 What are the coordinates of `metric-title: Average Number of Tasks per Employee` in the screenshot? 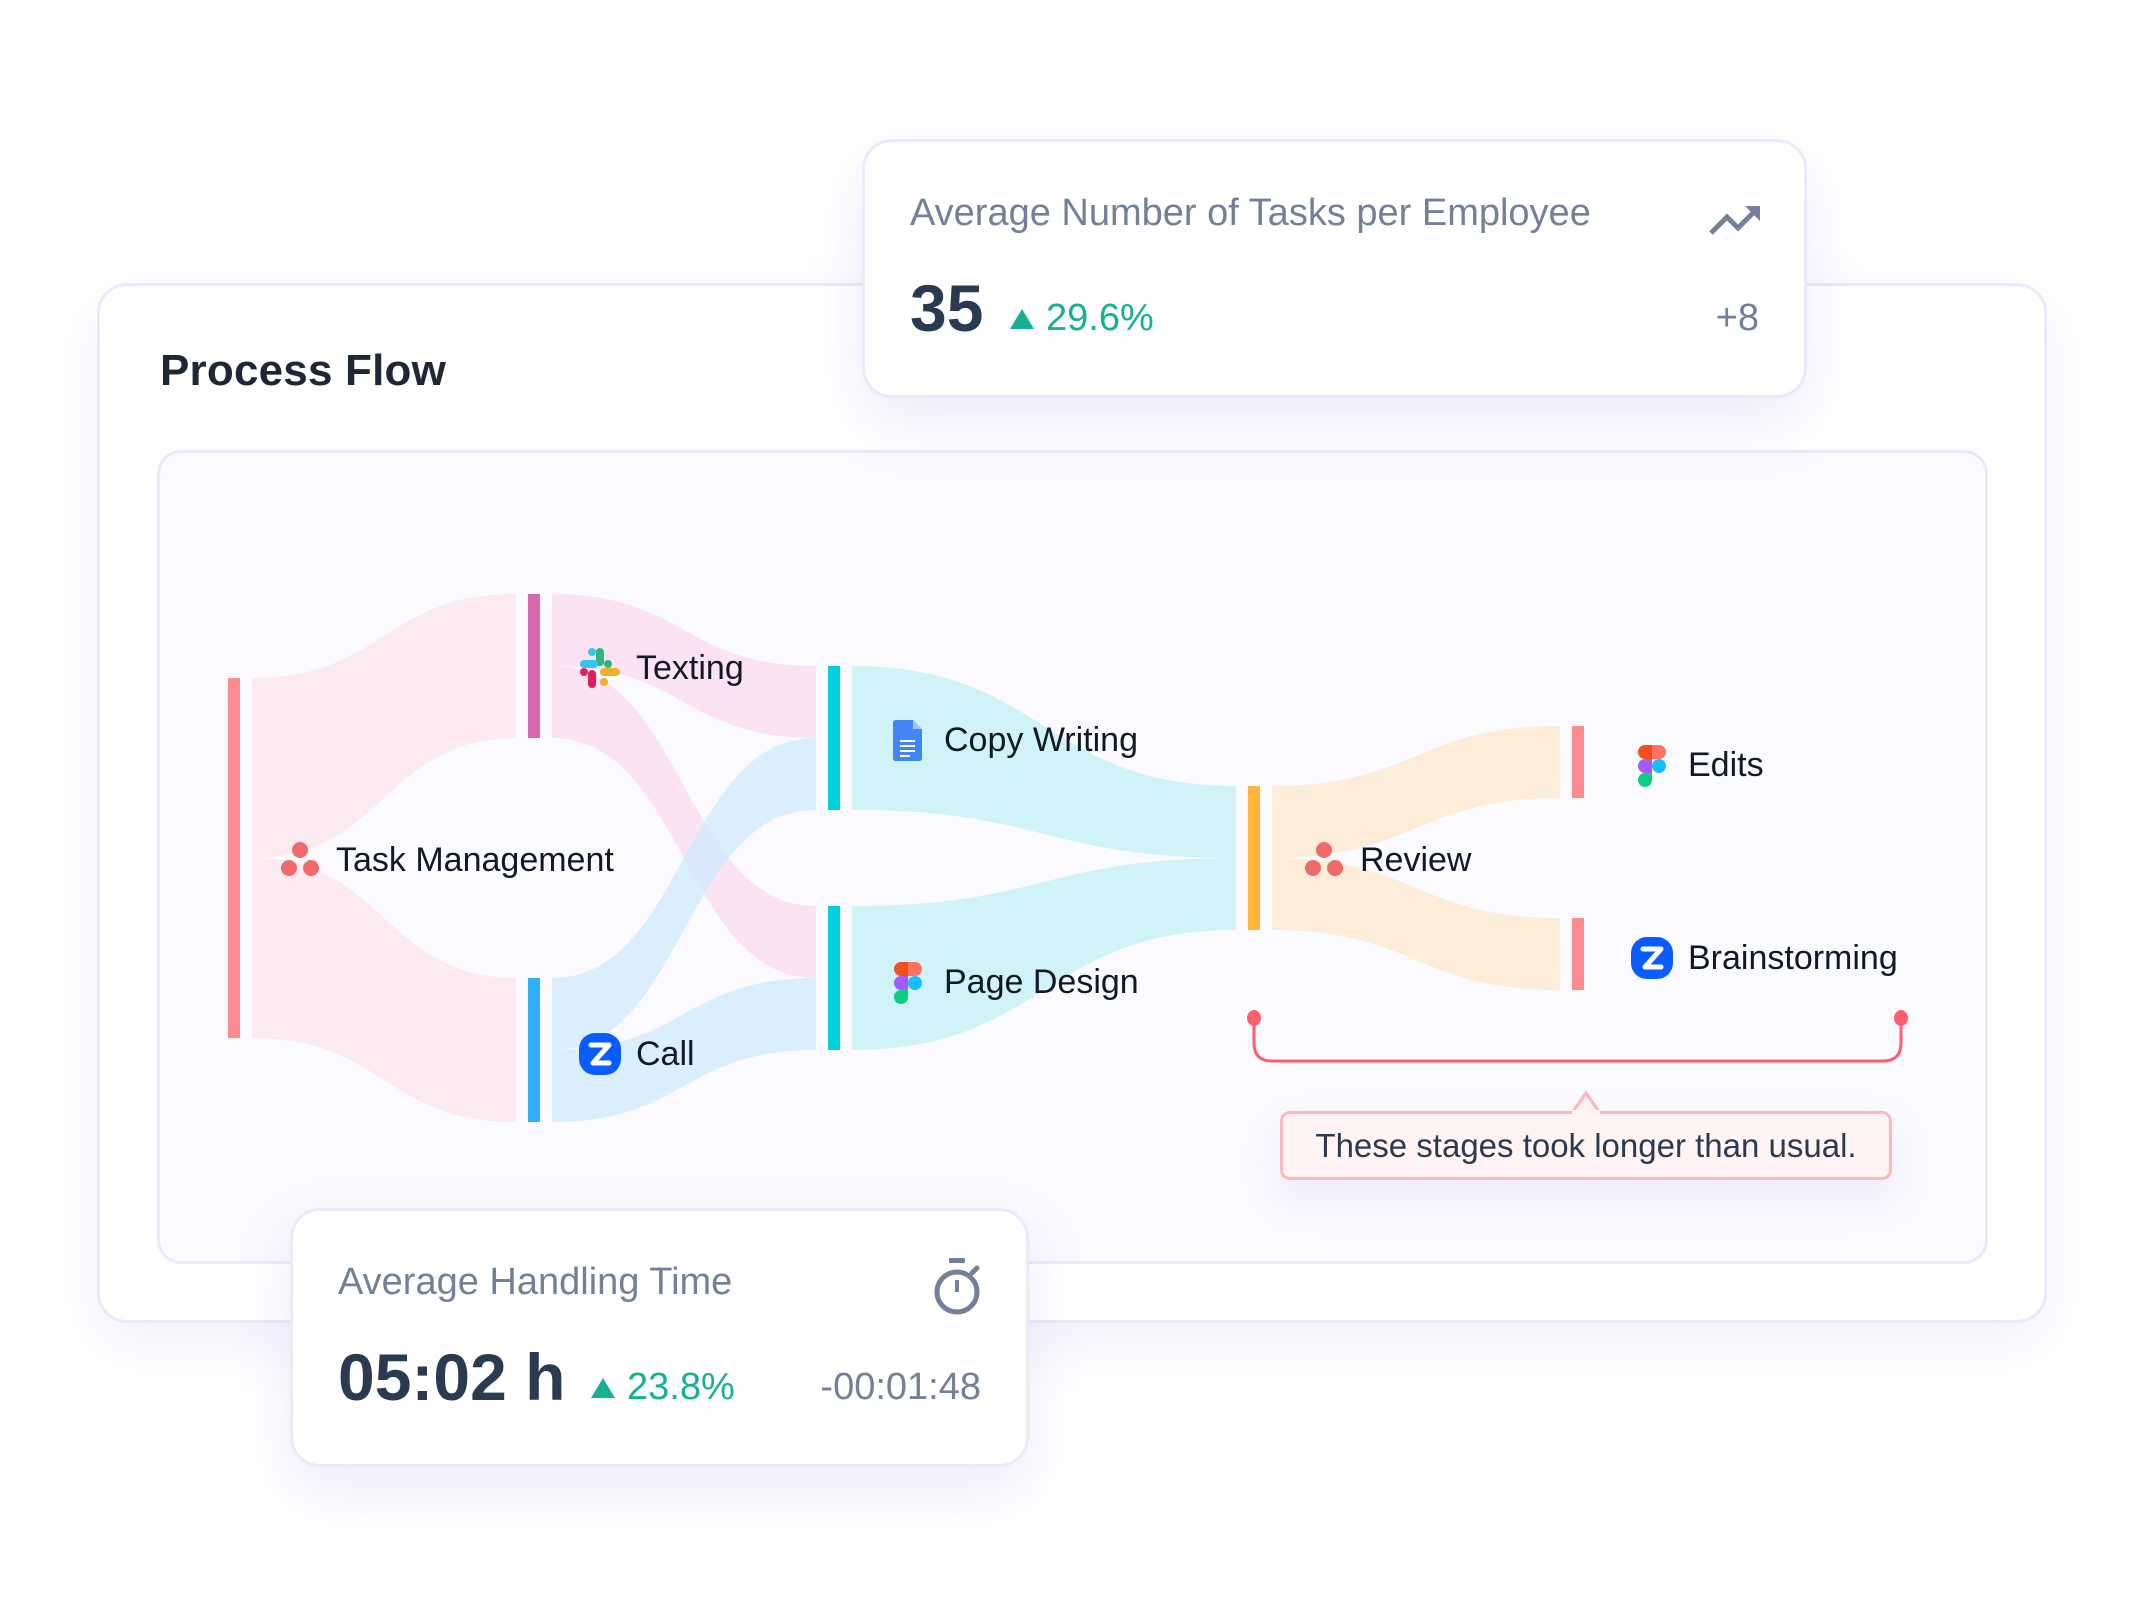 It's located at (1250, 213).